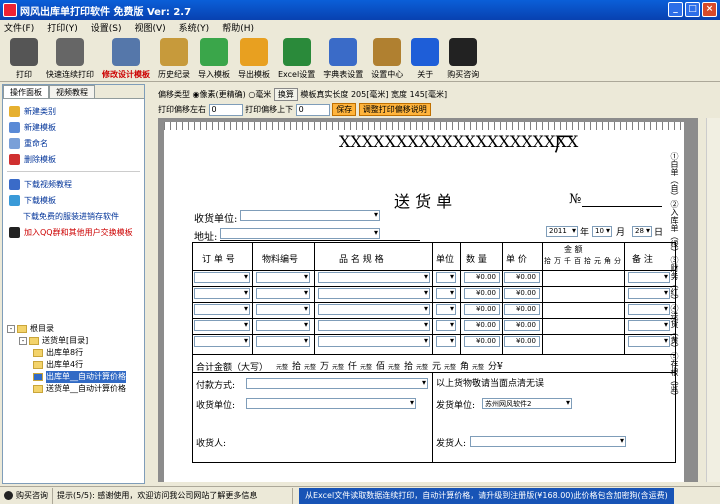  What do you see at coordinates (149, 27) in the screenshot?
I see `menu-view: 视图(V)` at bounding box center [149, 27].